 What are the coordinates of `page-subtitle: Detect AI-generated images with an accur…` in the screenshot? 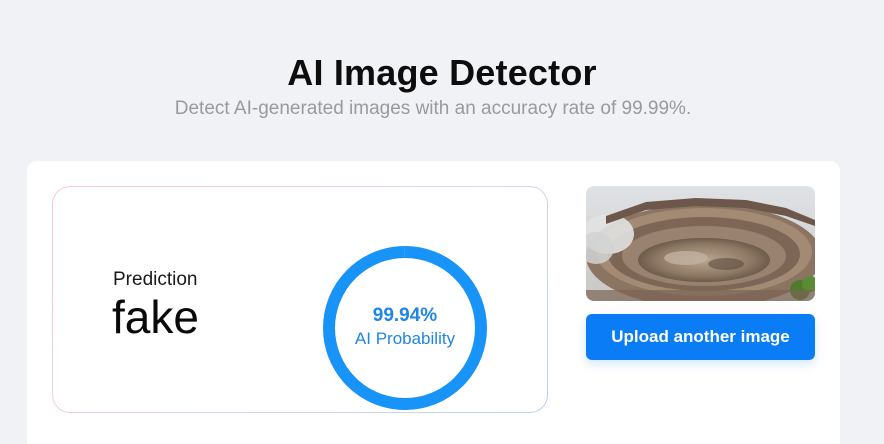 It's located at (433, 108).